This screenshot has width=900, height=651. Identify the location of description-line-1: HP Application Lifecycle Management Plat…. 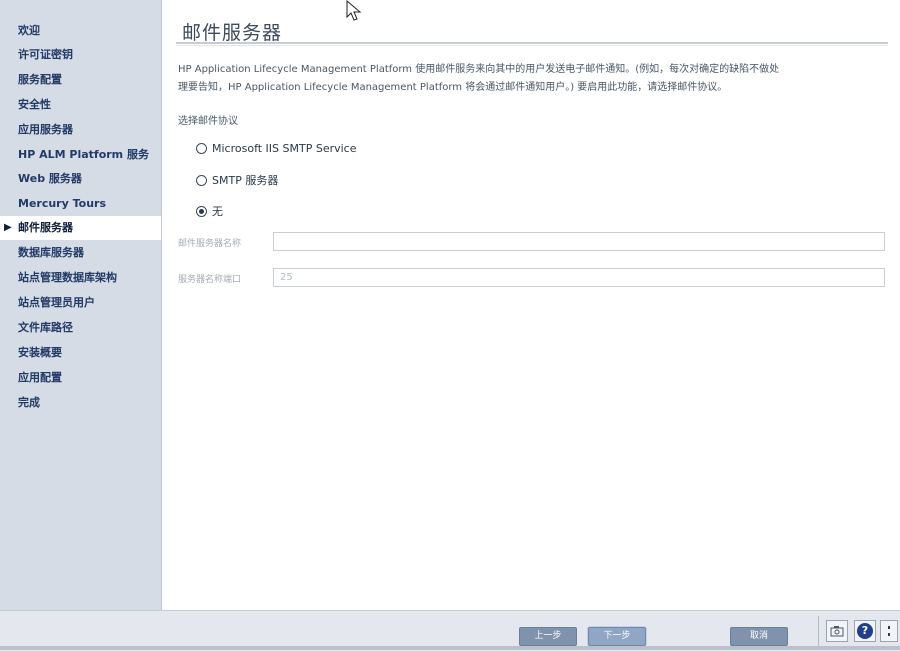
(479, 69).